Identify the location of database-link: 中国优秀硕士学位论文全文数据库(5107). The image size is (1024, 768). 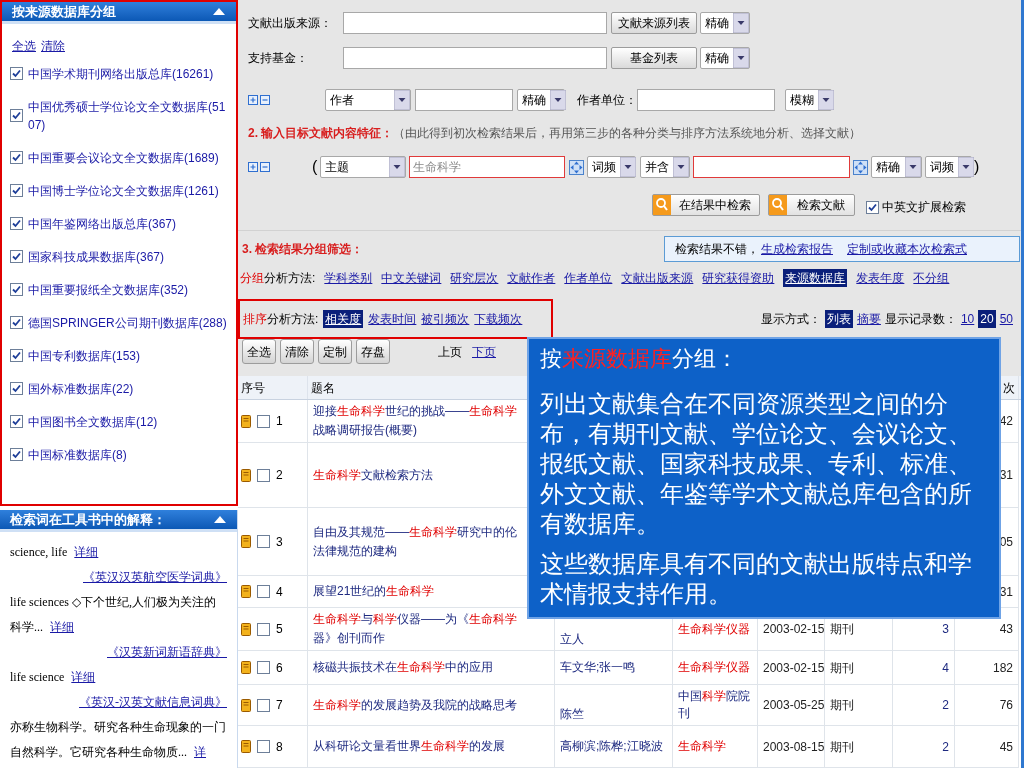
(128, 115).